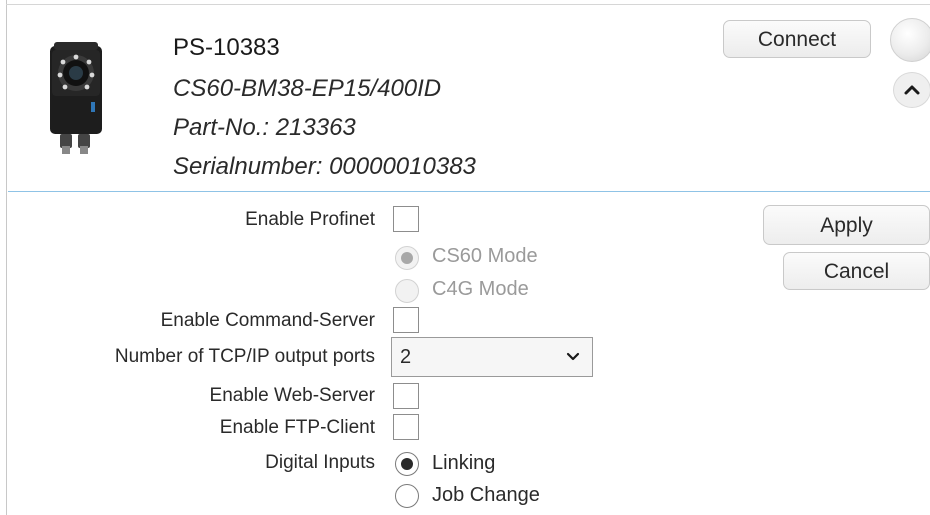  I want to click on tcp-ports-label: Number of TCP/IP output ports, so click(244, 356).